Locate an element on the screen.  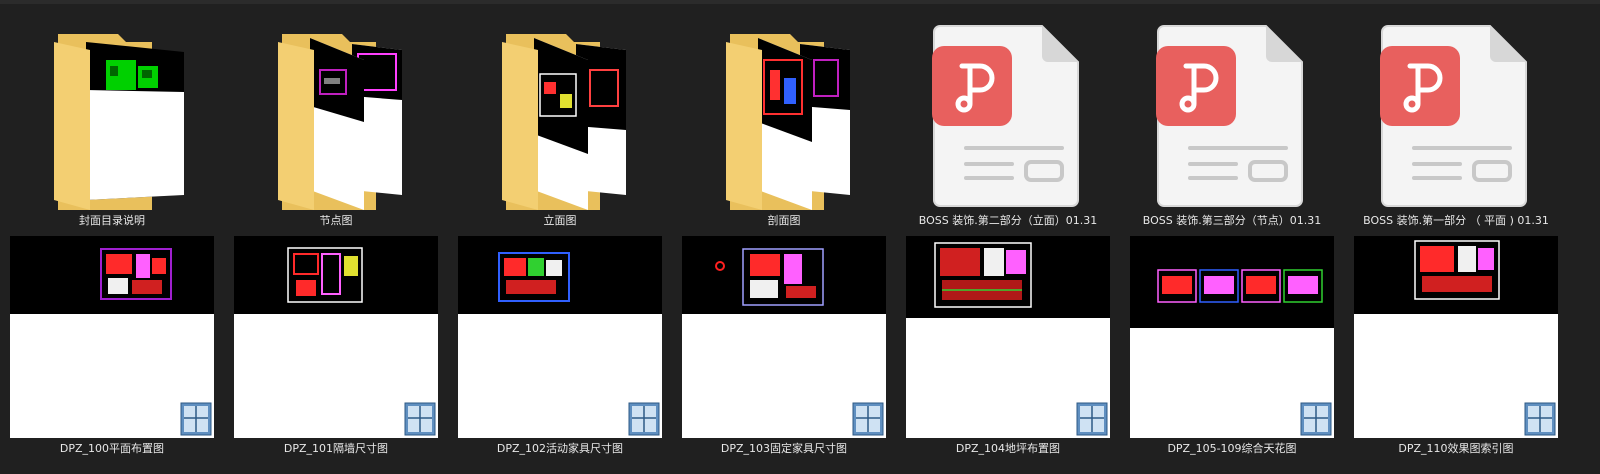
folder-item: 节点图 is located at coordinates (336, 130).